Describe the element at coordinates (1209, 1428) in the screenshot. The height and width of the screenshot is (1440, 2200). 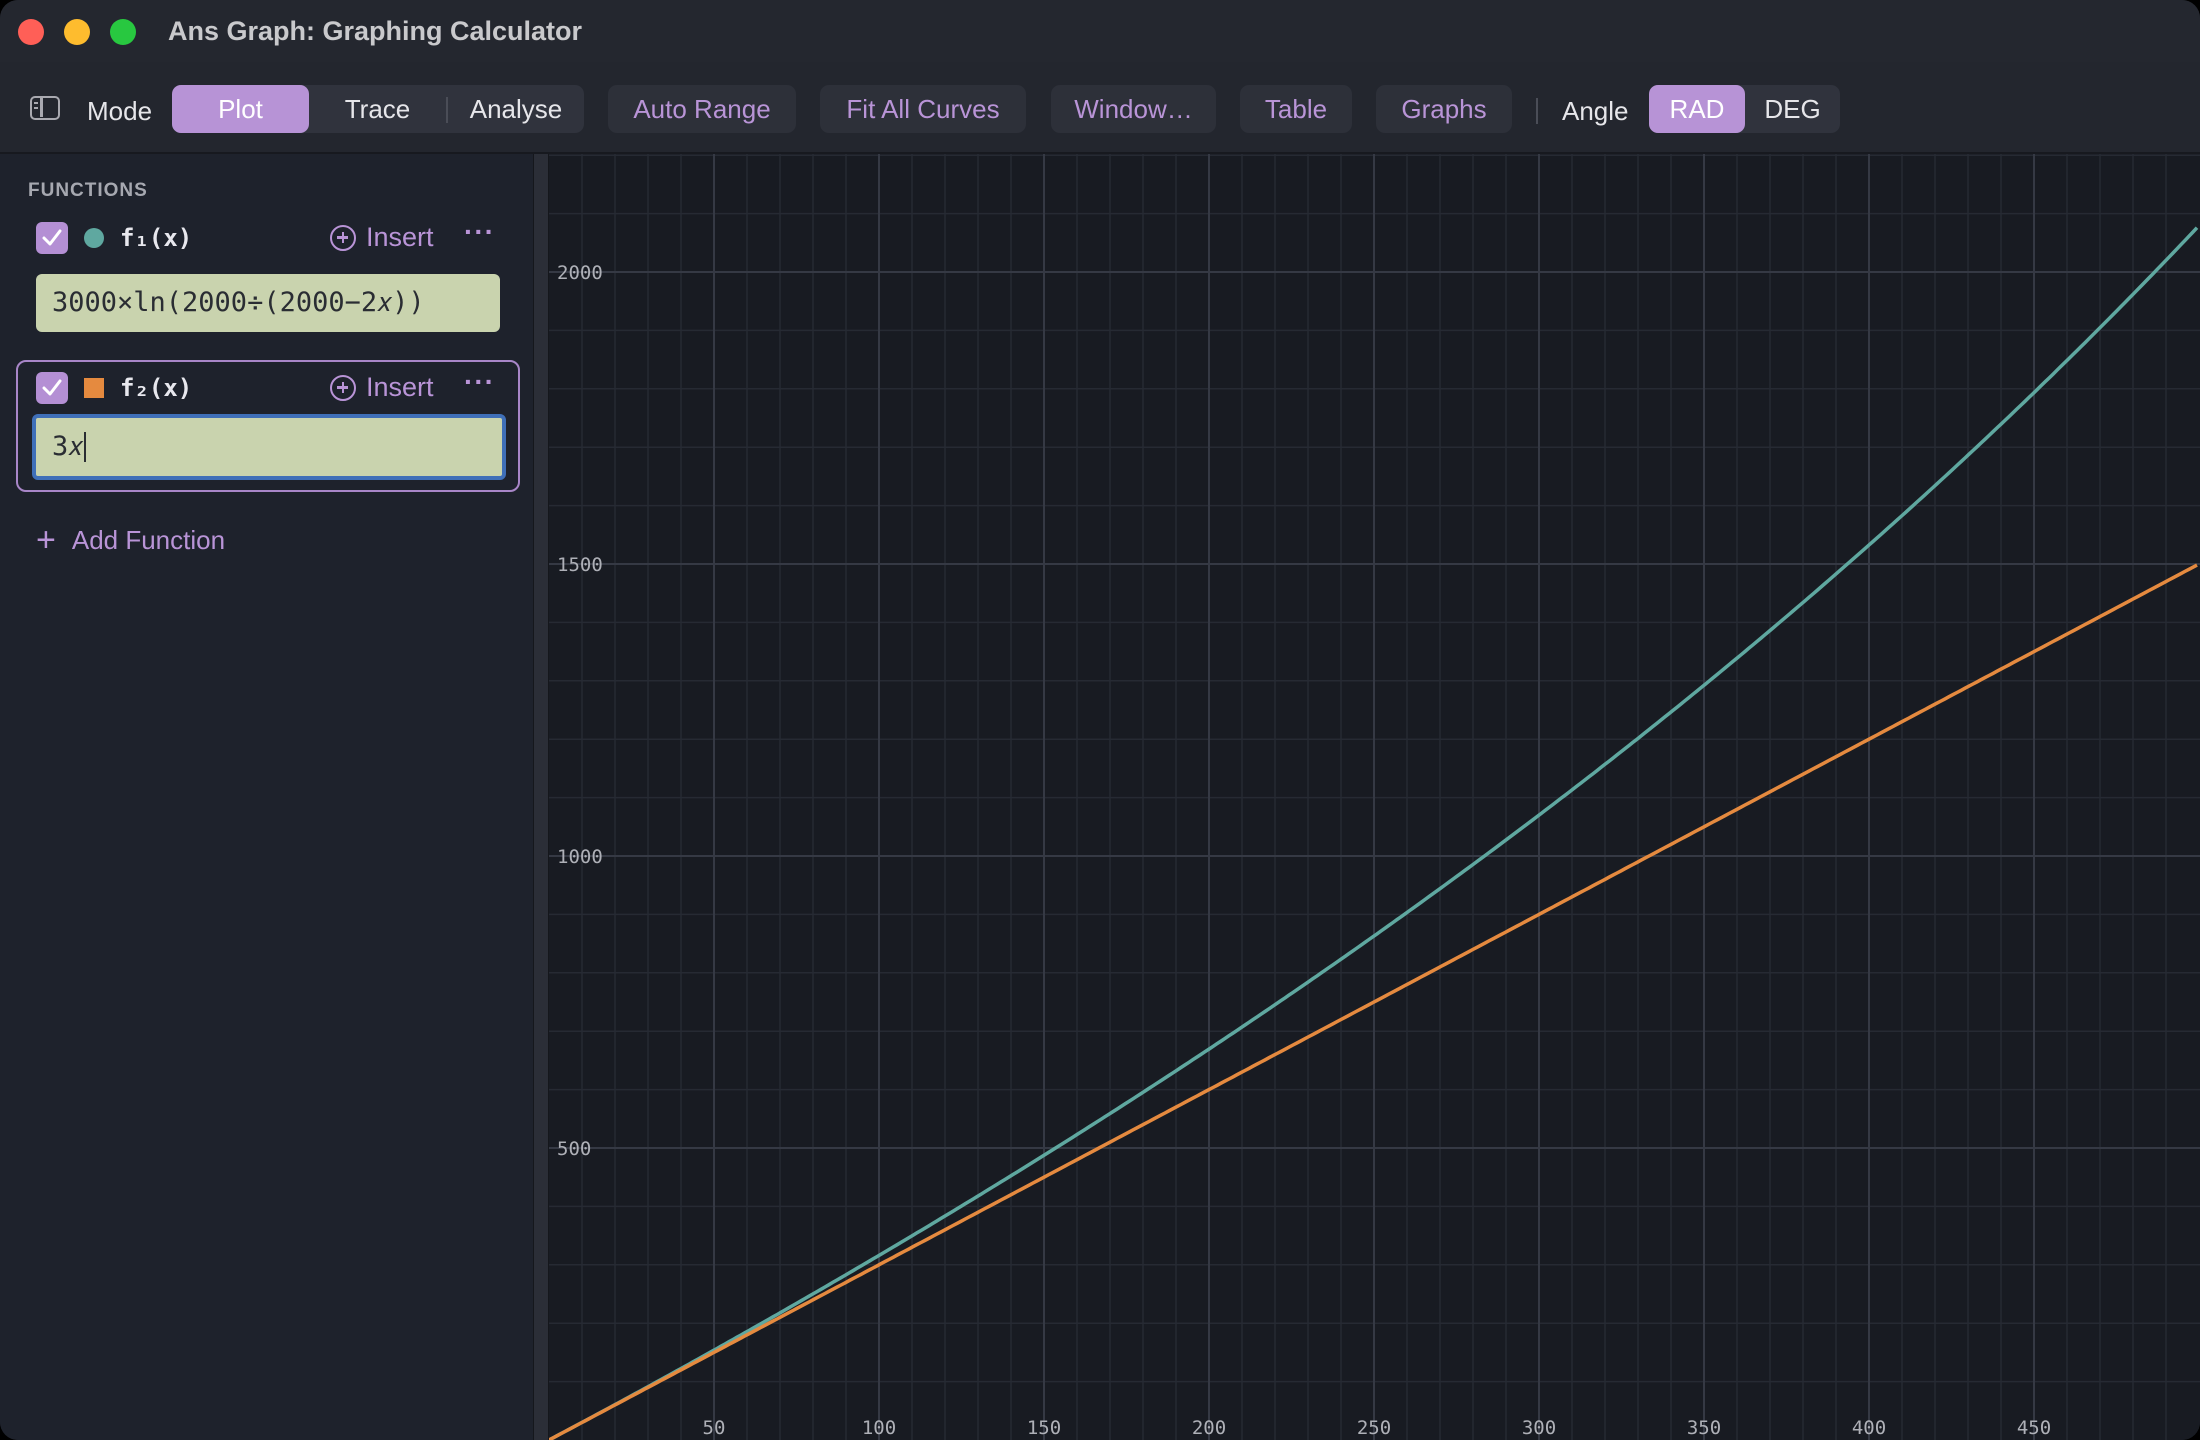
I see `x-tick-label: 200` at that location.